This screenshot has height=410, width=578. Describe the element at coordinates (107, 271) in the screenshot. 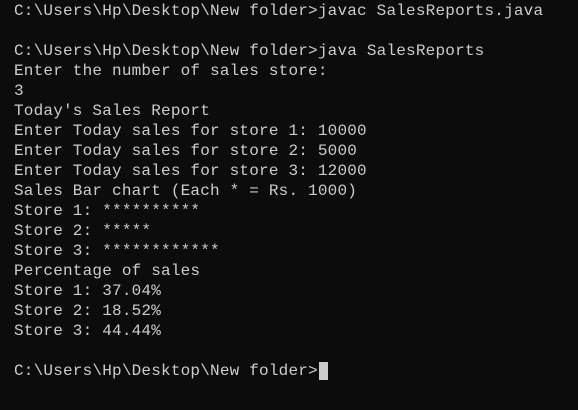

I see `output-line: Percentage of sales` at that location.